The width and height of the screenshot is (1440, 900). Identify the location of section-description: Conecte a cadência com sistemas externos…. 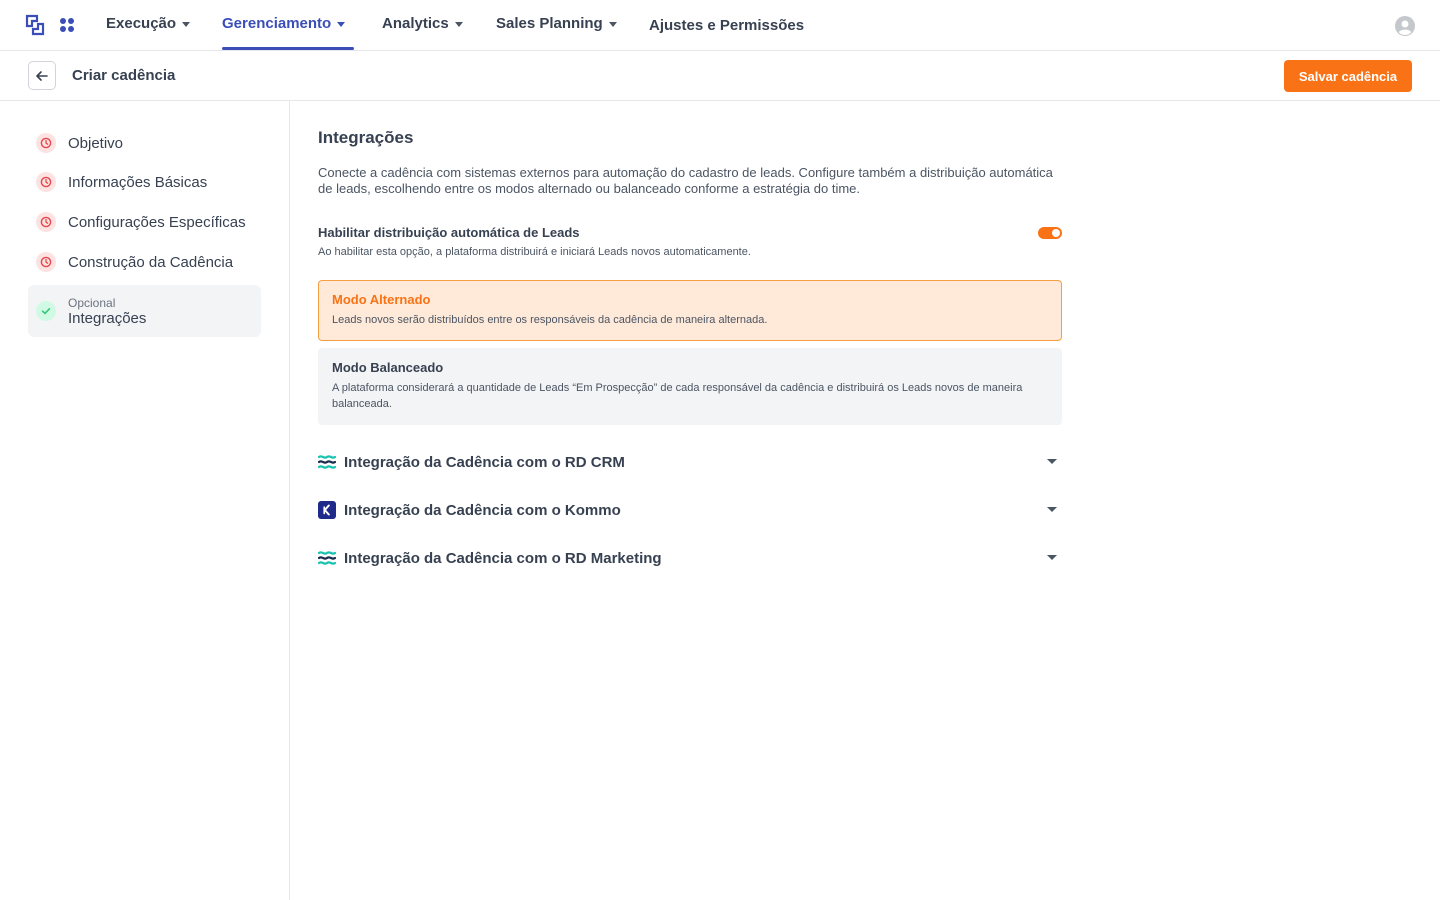
(685, 180).